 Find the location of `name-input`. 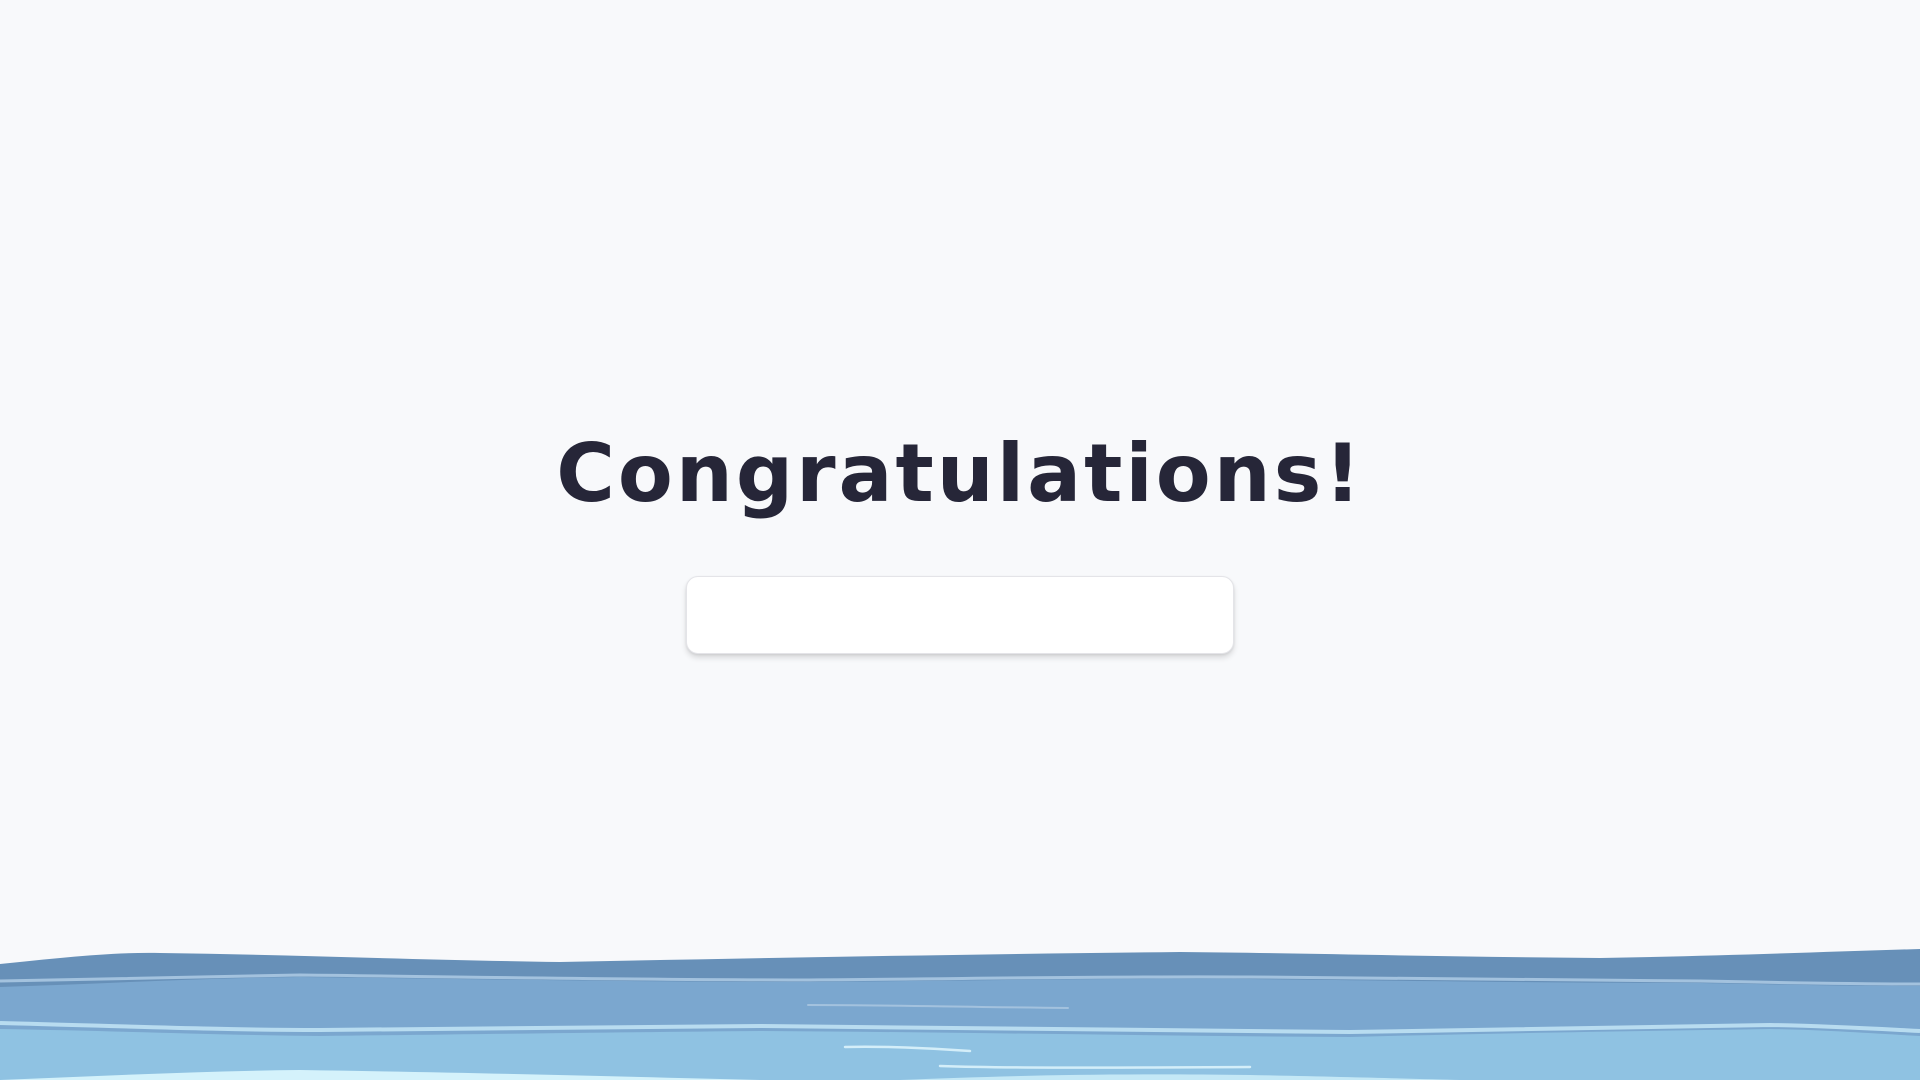

name-input is located at coordinates (960, 615).